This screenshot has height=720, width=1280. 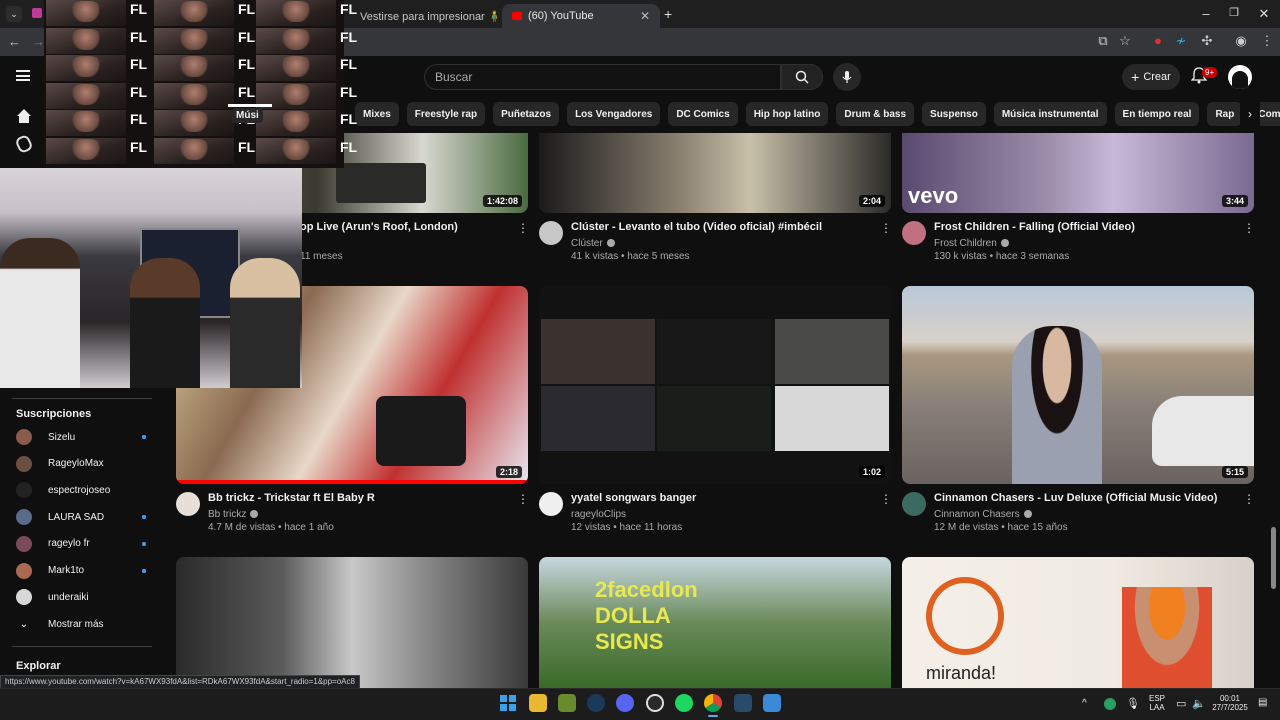 I want to click on language-indicator: ESP LAA, so click(x=1157, y=703).